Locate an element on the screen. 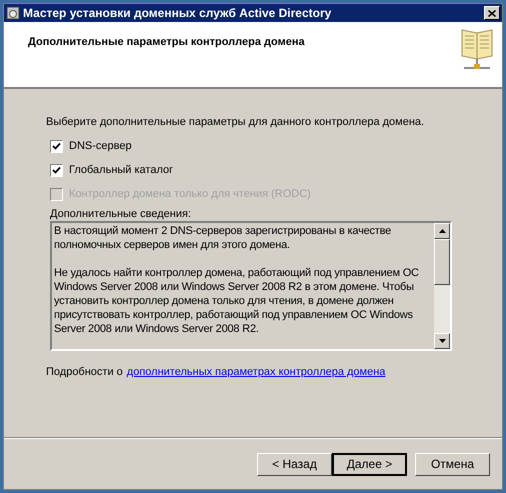 This screenshot has width=506, height=493. close-button is located at coordinates (492, 13).